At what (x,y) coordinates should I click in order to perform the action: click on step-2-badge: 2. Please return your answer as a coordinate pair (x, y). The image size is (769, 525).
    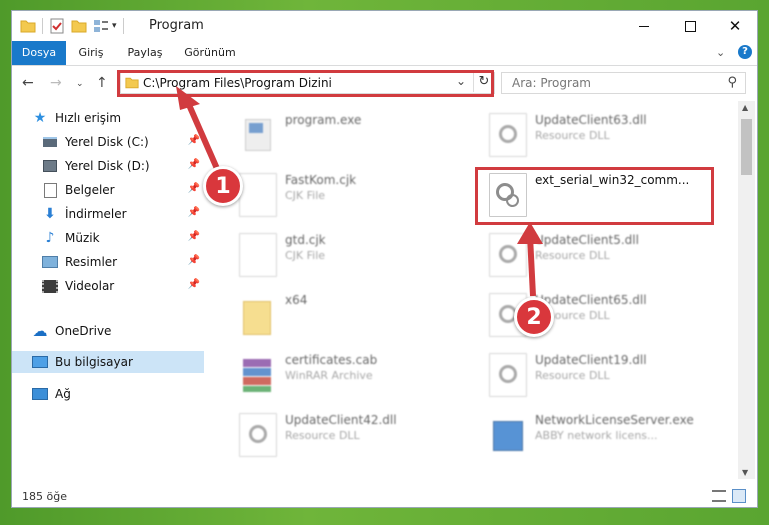
    Looking at the image, I should click on (534, 317).